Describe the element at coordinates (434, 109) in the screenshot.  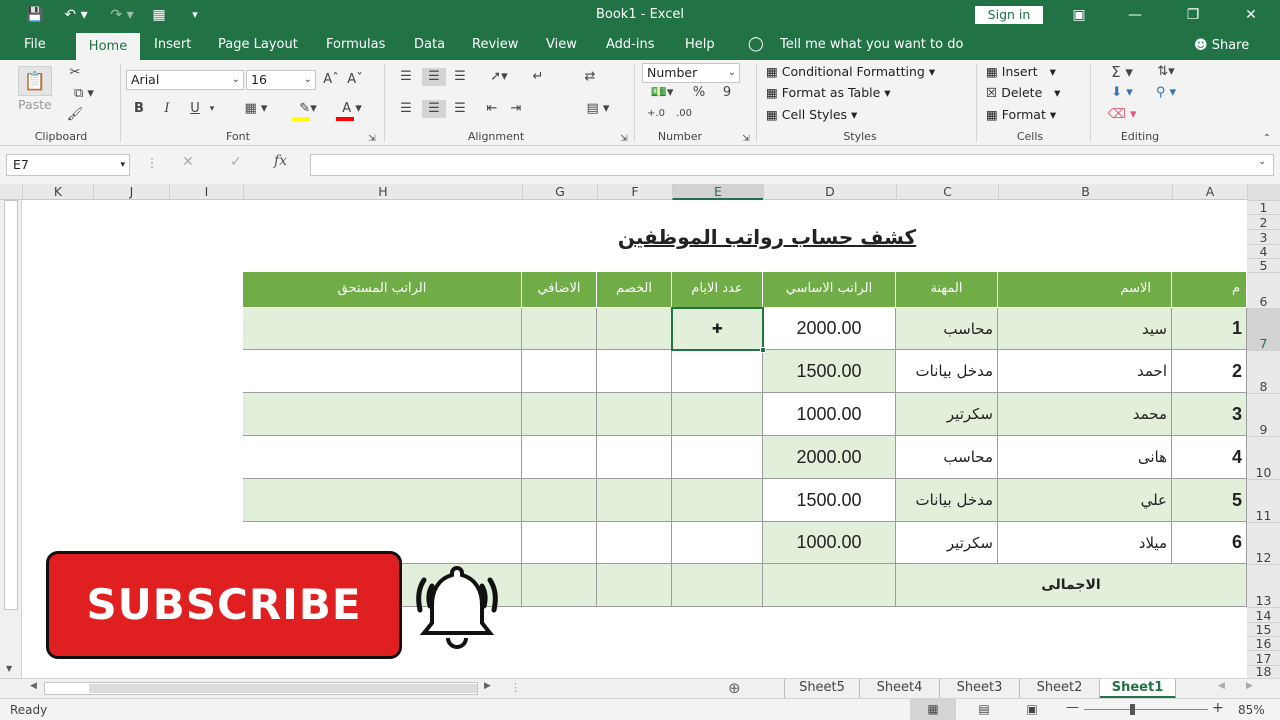
I see `align-center-icon: ☰` at that location.